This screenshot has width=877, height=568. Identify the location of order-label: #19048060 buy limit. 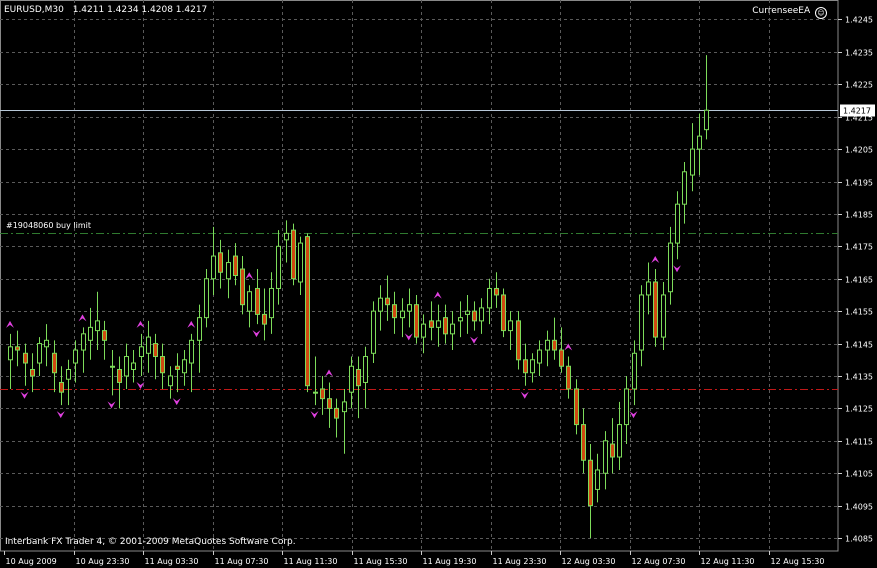
(48, 225).